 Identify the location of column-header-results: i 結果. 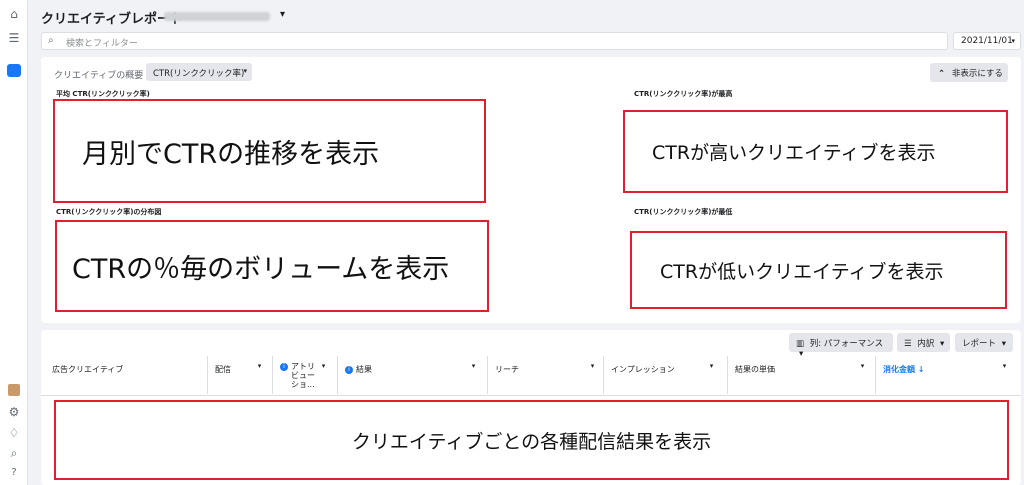
(412, 375).